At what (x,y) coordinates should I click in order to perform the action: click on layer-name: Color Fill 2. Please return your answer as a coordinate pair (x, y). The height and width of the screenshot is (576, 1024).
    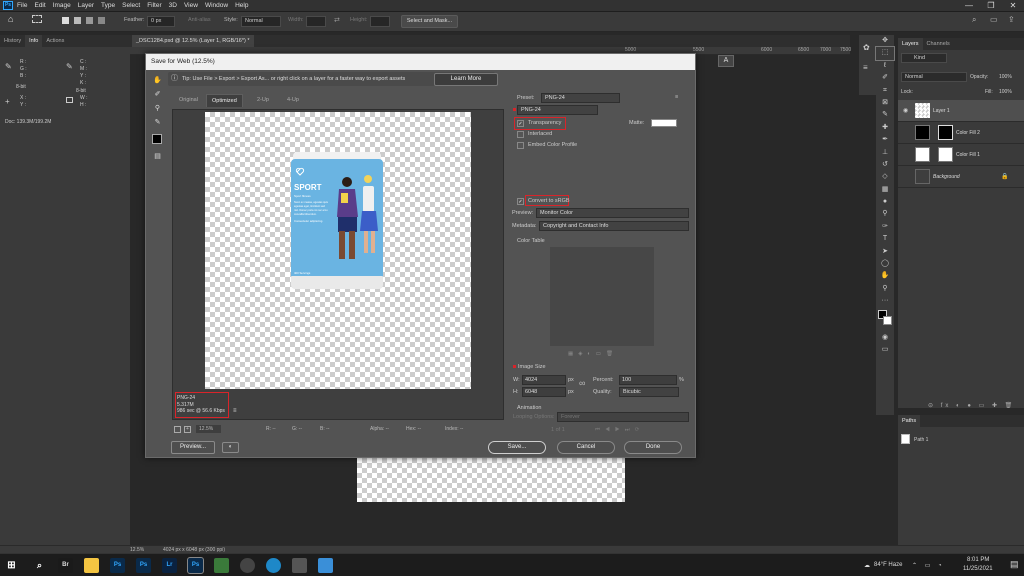
    Looking at the image, I should click on (968, 133).